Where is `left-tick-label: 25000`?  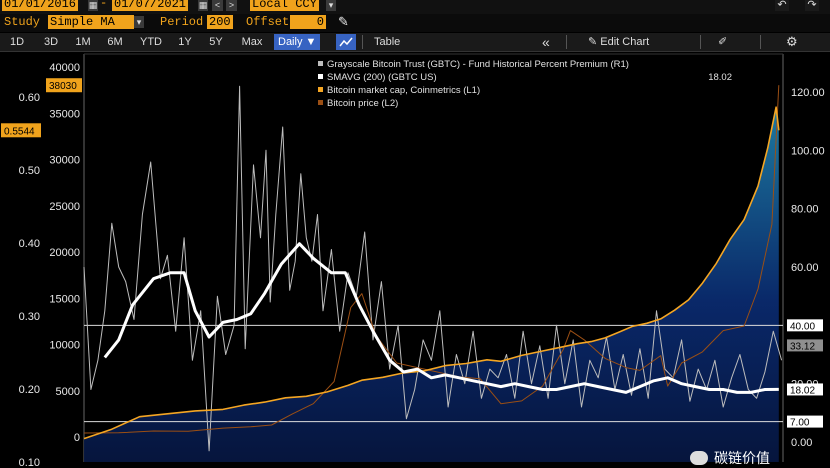 left-tick-label: 25000 is located at coordinates (64, 207).